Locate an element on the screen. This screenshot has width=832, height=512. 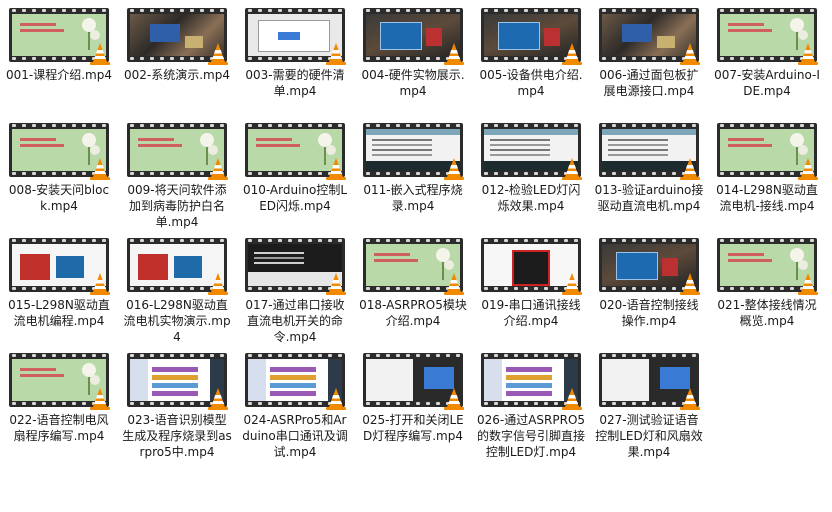
file-item: 005-设备供电介绍.mp4 is located at coordinates (531, 49).